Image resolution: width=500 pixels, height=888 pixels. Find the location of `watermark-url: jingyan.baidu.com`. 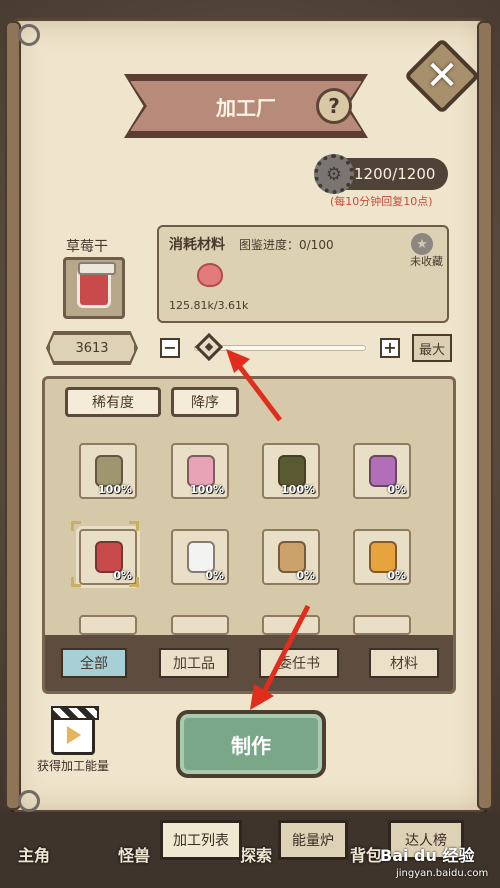

watermark-url: jingyan.baidu.com is located at coordinates (442, 873).